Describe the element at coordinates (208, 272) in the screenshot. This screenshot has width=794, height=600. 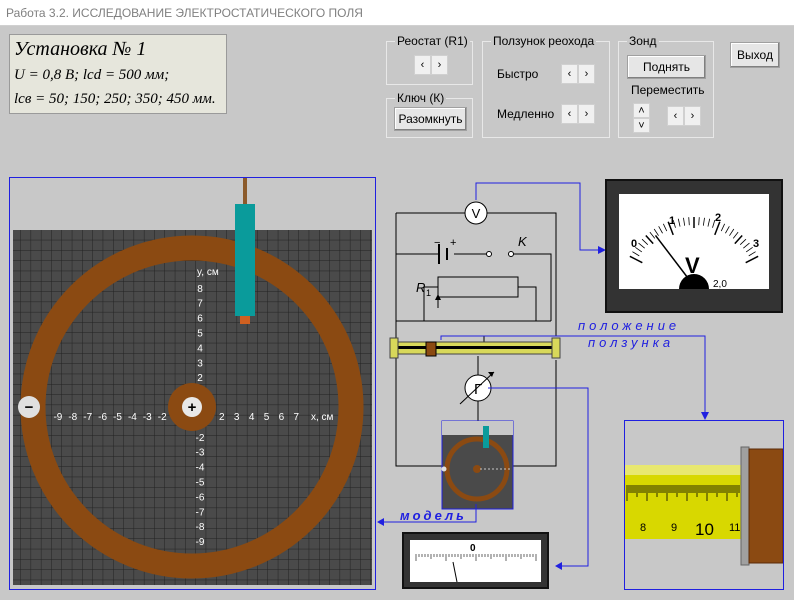
I see `y-axis-label: y, см` at that location.